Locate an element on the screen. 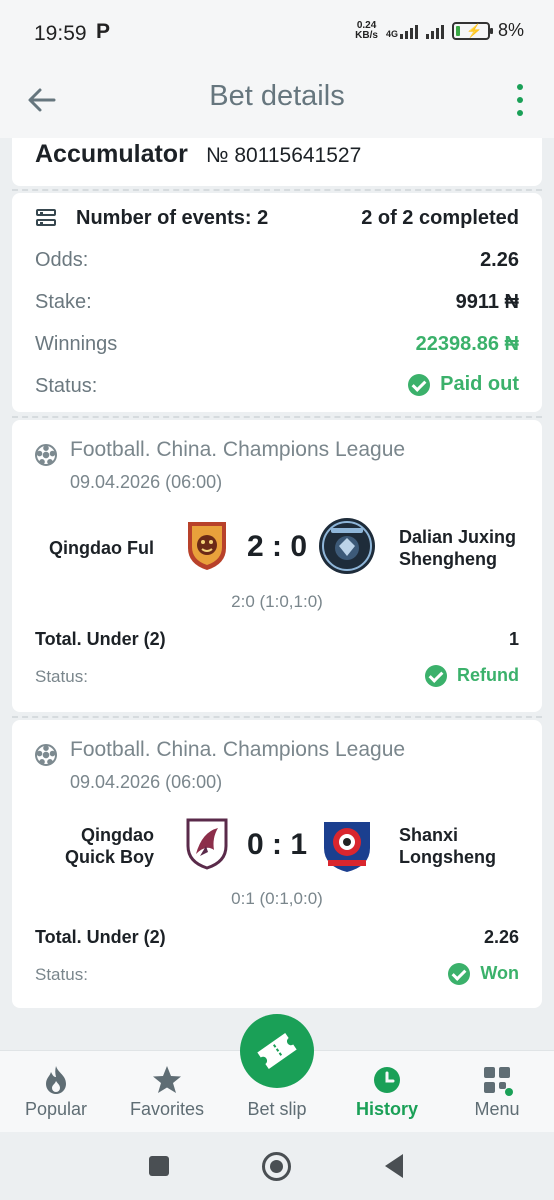 This screenshot has height=1200, width=554. ticket-icon is located at coordinates (277, 1051).